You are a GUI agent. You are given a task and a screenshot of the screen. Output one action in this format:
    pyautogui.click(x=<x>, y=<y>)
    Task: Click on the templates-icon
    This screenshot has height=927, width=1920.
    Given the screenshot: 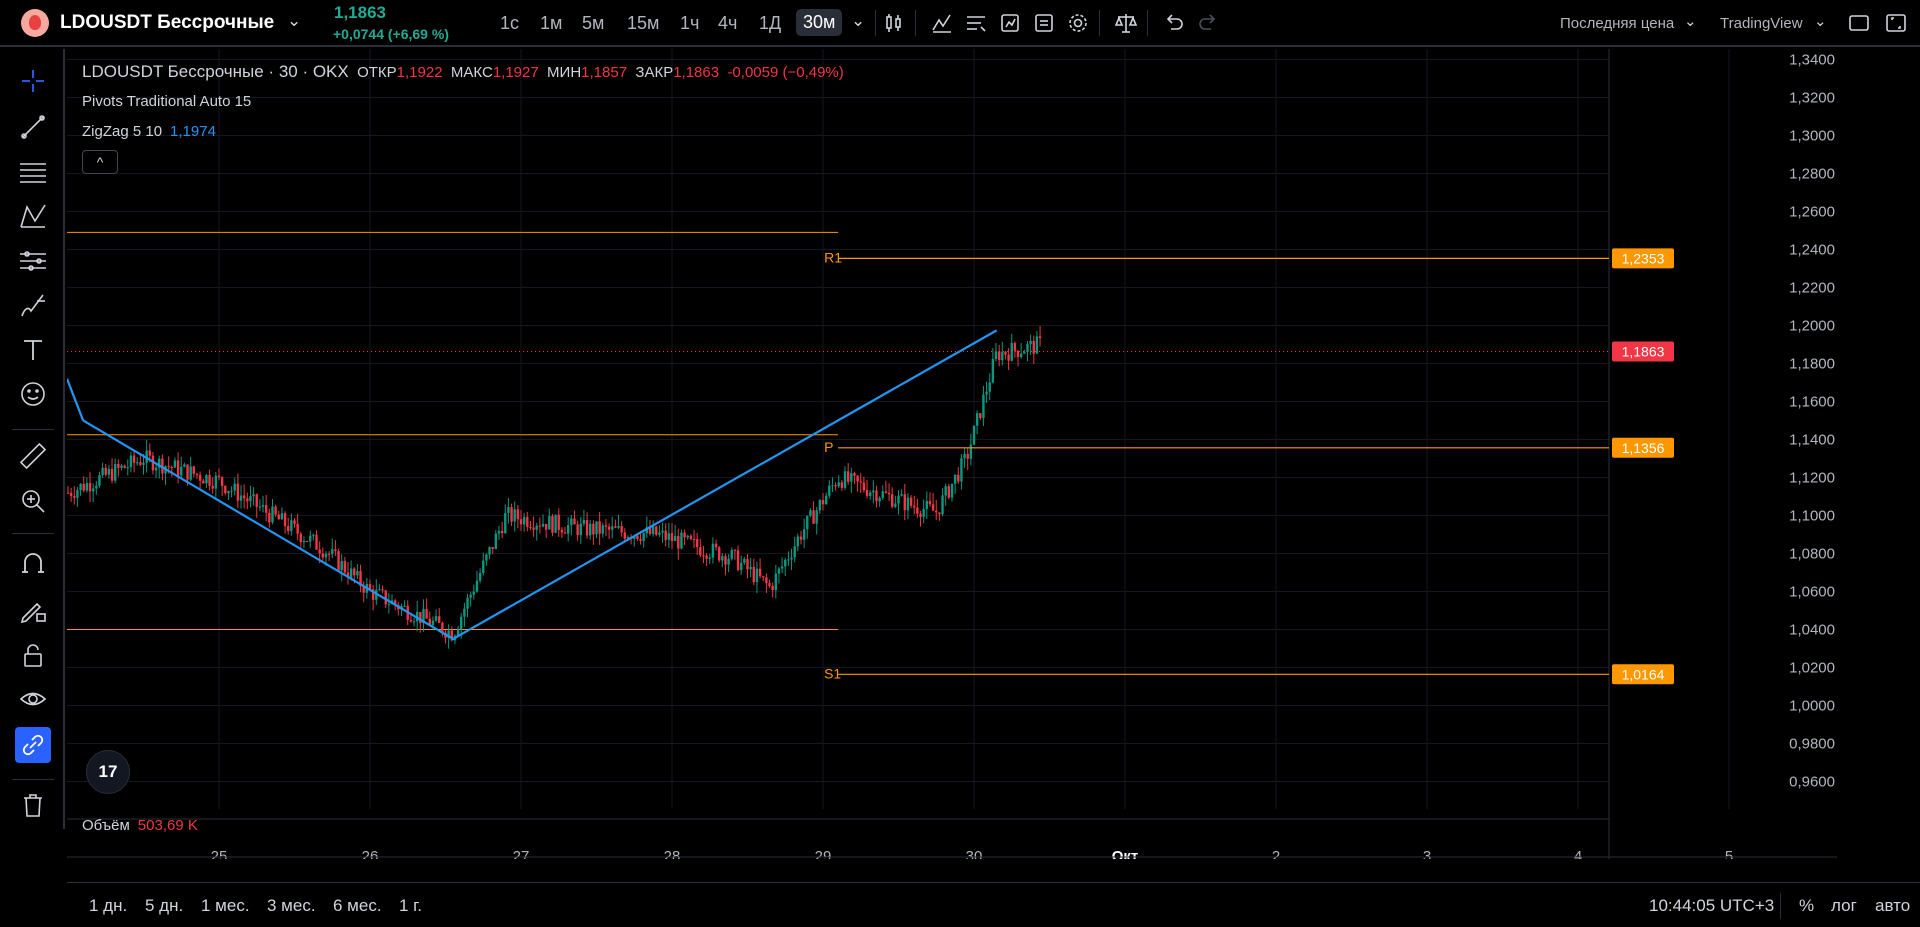 What is the action you would take?
    pyautogui.click(x=976, y=23)
    